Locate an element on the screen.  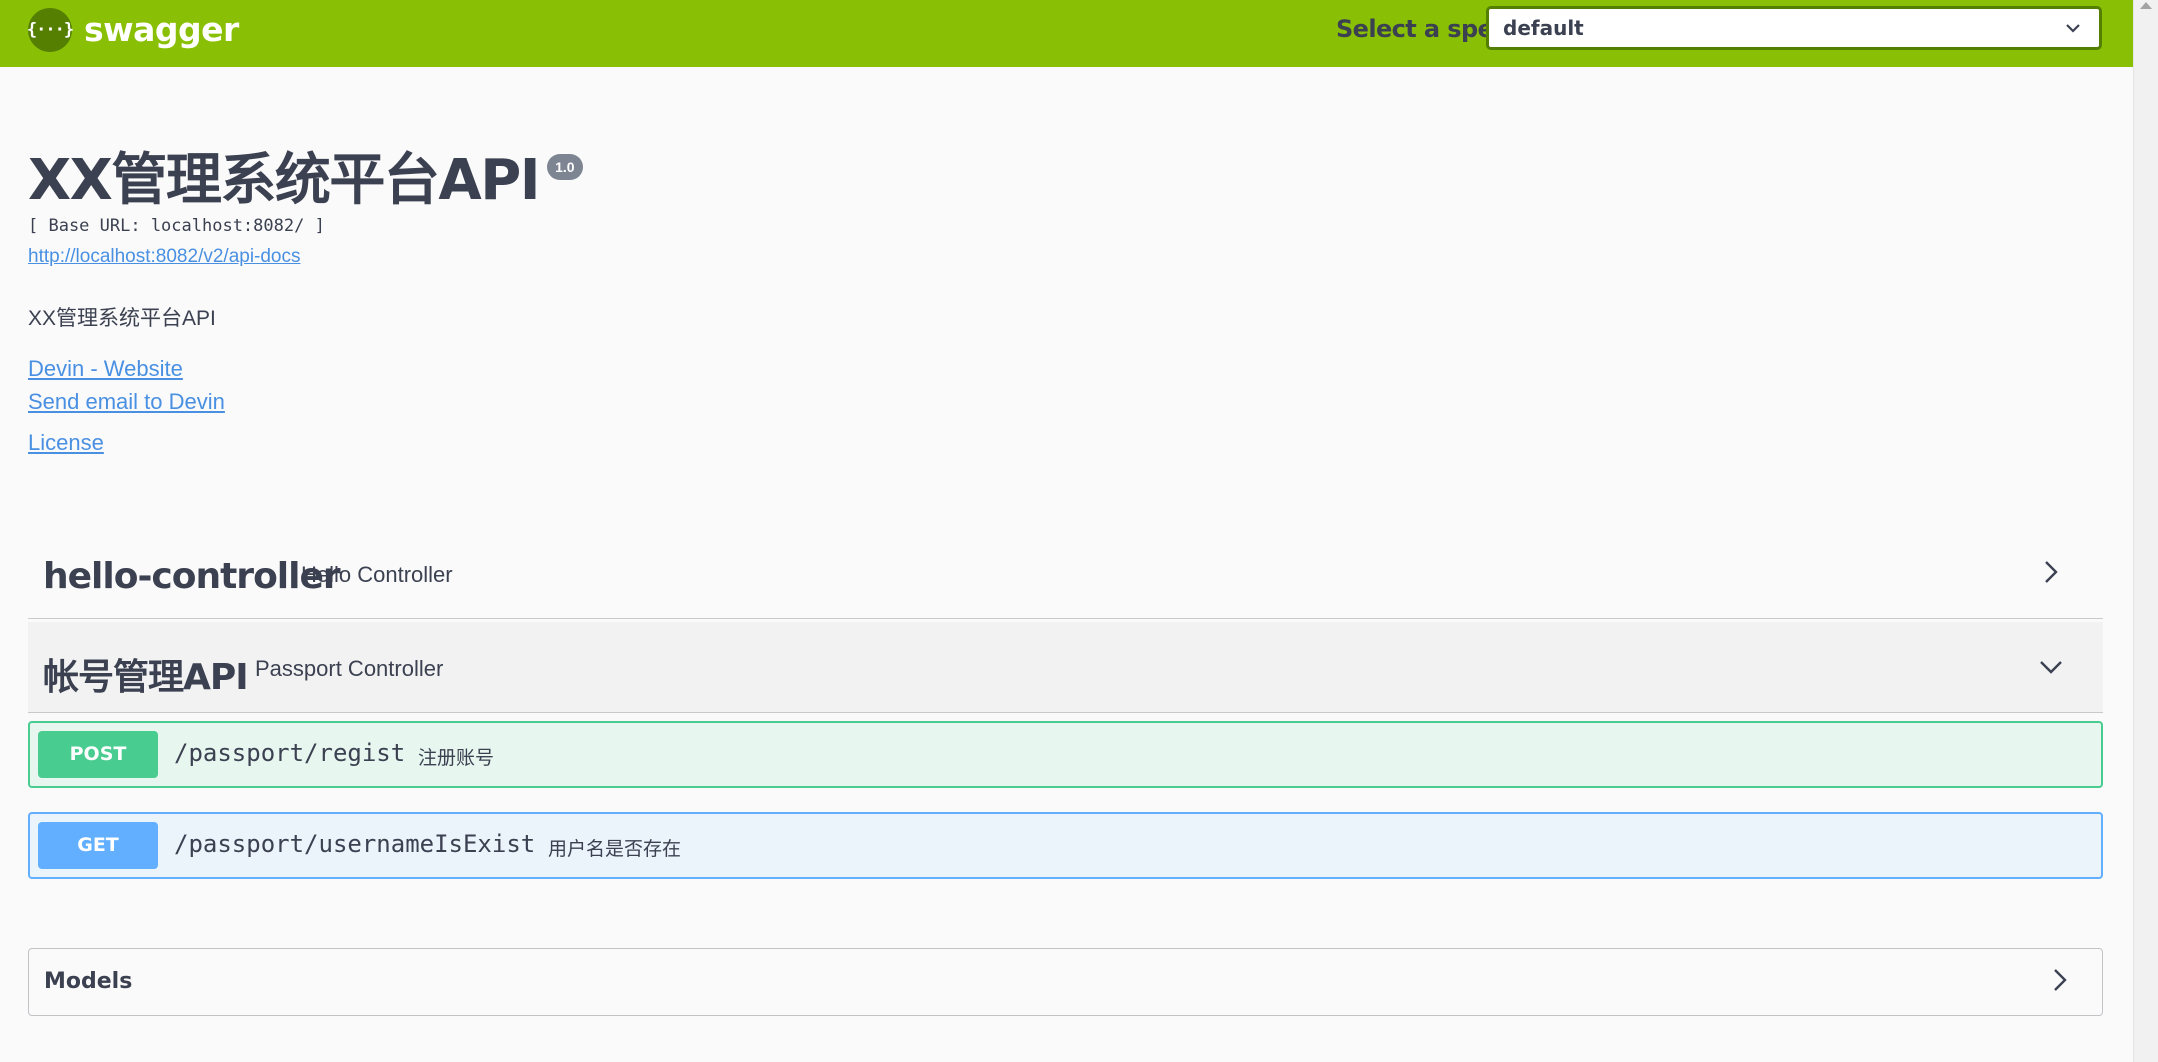
swagger-logo-text: swagger is located at coordinates (161, 29).